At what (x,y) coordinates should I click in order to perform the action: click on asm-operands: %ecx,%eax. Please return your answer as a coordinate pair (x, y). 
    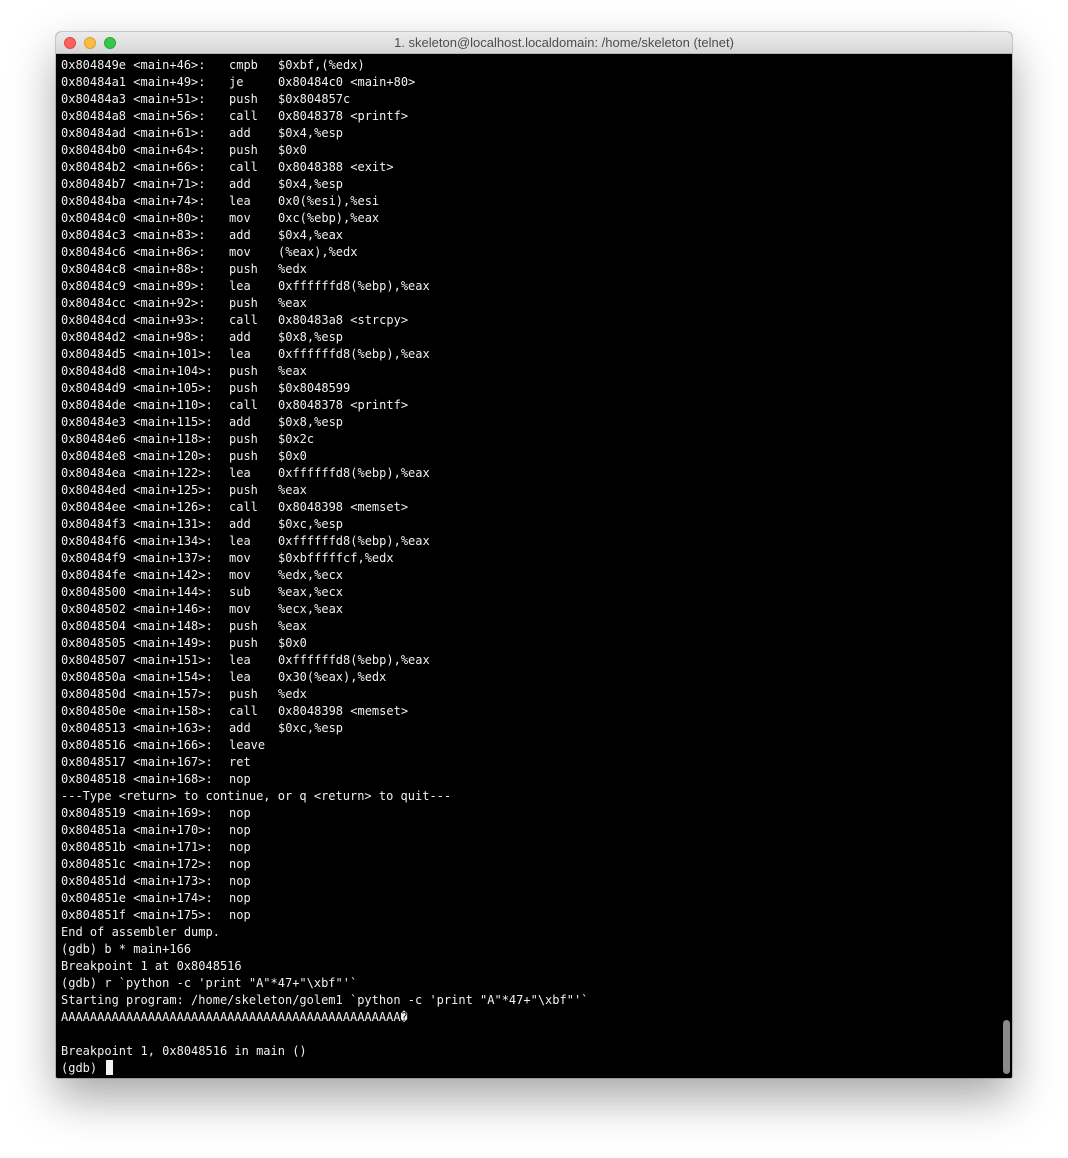
    Looking at the image, I should click on (311, 609).